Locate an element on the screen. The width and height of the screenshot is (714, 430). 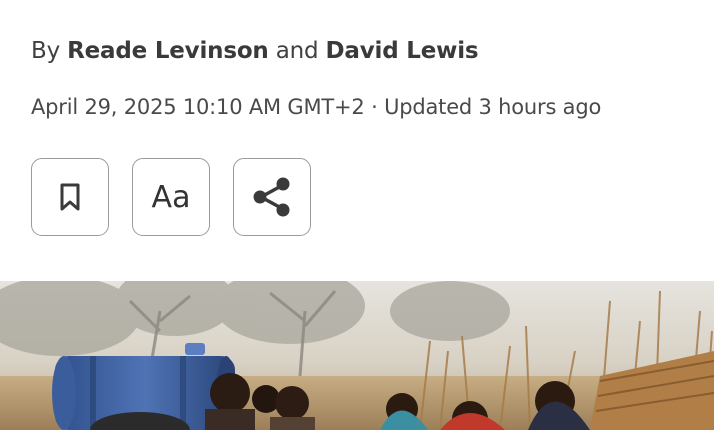
author-name-2: David Lewis is located at coordinates (402, 51).